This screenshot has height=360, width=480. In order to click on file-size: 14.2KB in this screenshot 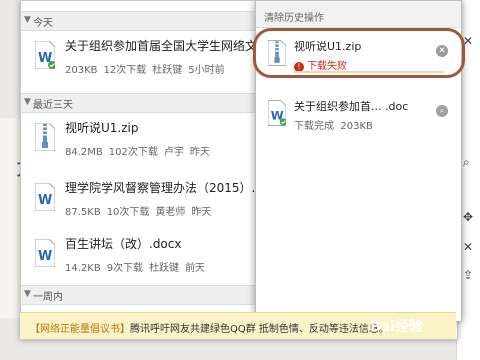, I will do `click(83, 268)`.